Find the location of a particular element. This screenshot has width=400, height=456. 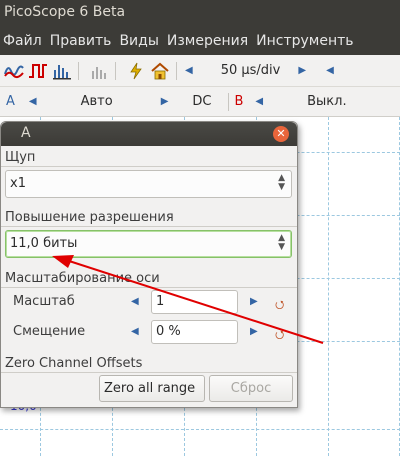

channel-a-label: A is located at coordinates (10, 101).